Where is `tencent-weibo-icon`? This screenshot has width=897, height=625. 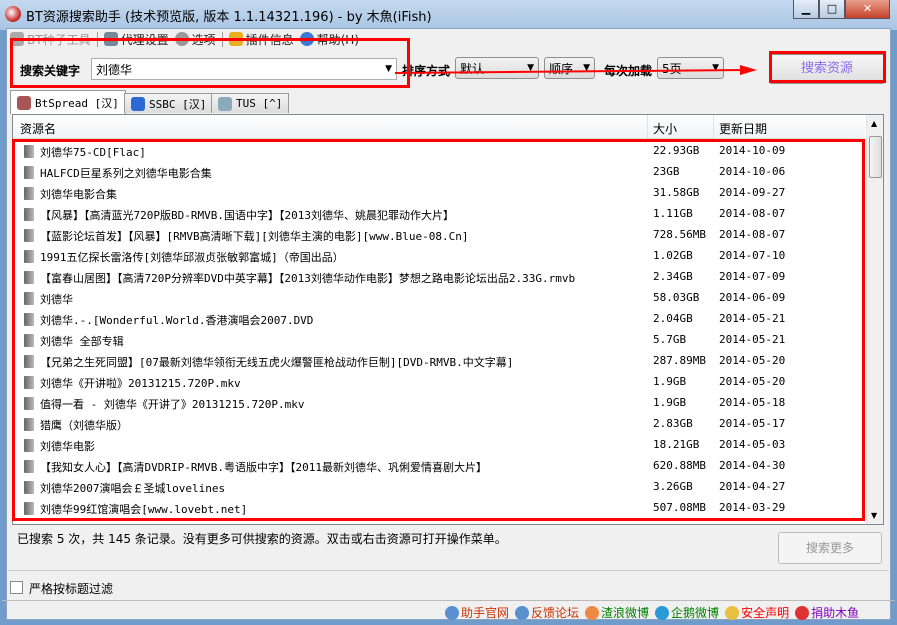 tencent-weibo-icon is located at coordinates (662, 612).